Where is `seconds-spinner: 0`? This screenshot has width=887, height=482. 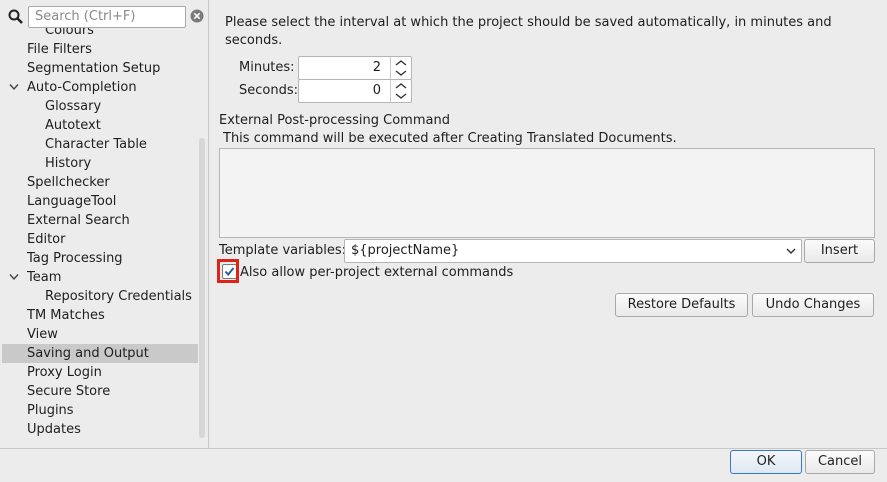
seconds-spinner: 0 is located at coordinates (355, 91).